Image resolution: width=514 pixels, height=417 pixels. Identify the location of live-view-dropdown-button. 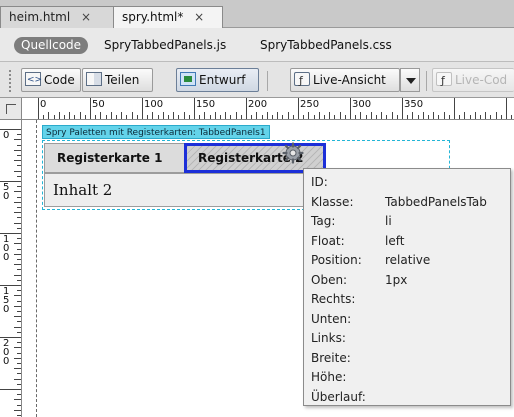
(410, 80).